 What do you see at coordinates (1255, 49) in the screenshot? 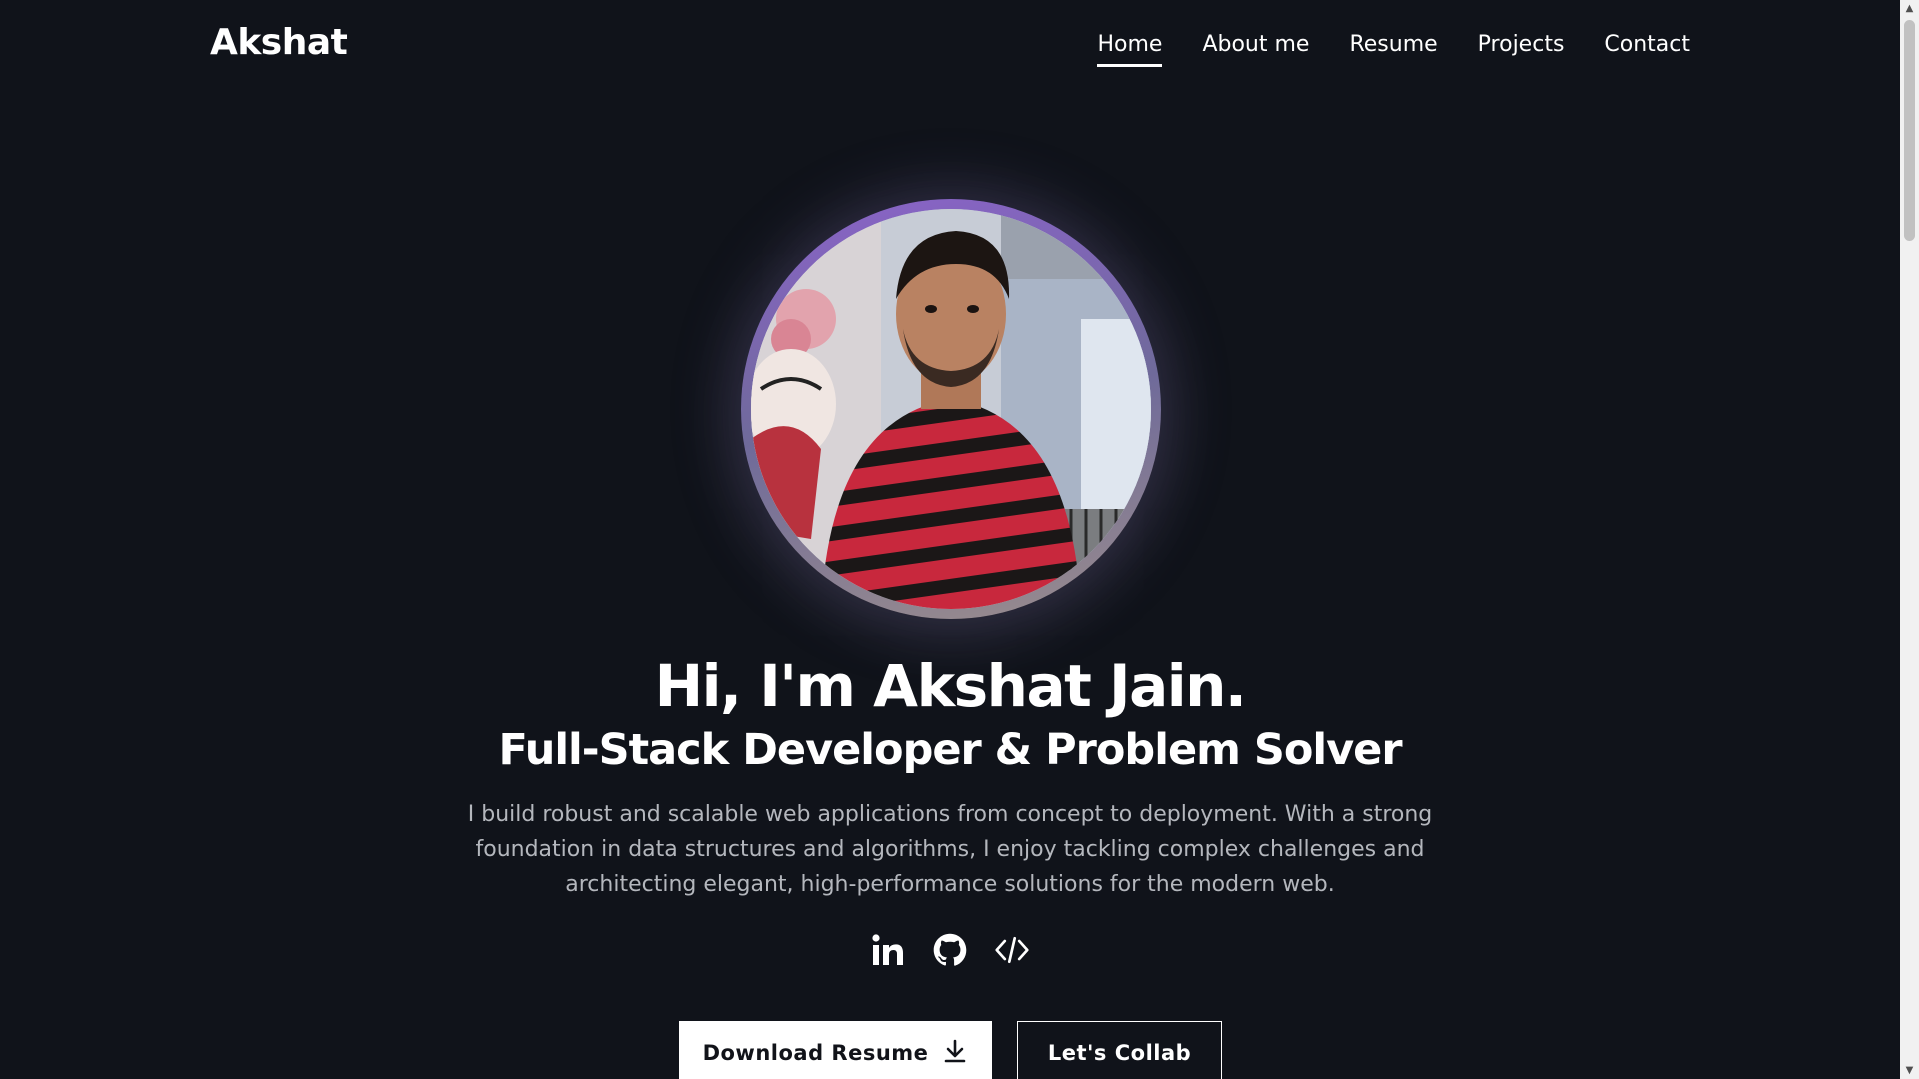
I see `nav-item-about: About me` at bounding box center [1255, 49].